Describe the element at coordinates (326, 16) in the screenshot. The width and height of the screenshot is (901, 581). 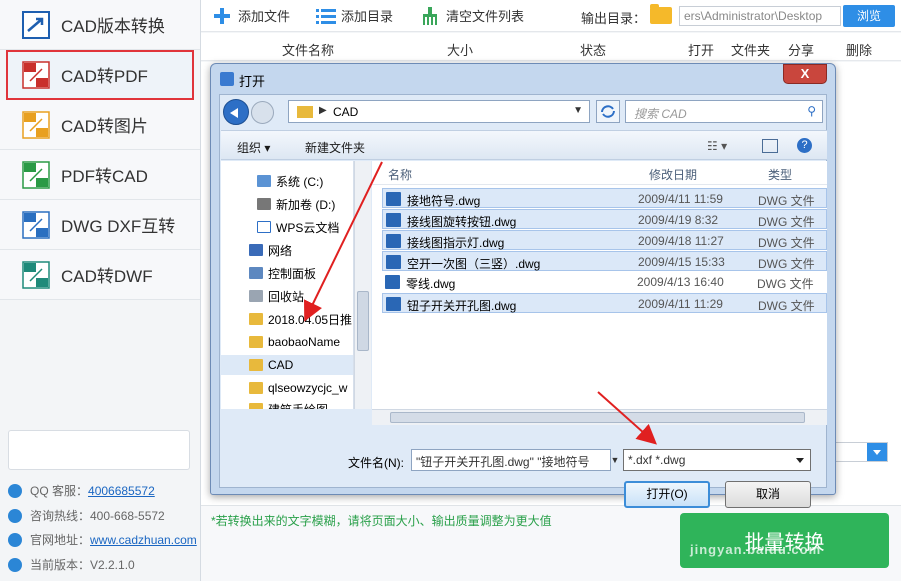
I see `list-icon` at that location.